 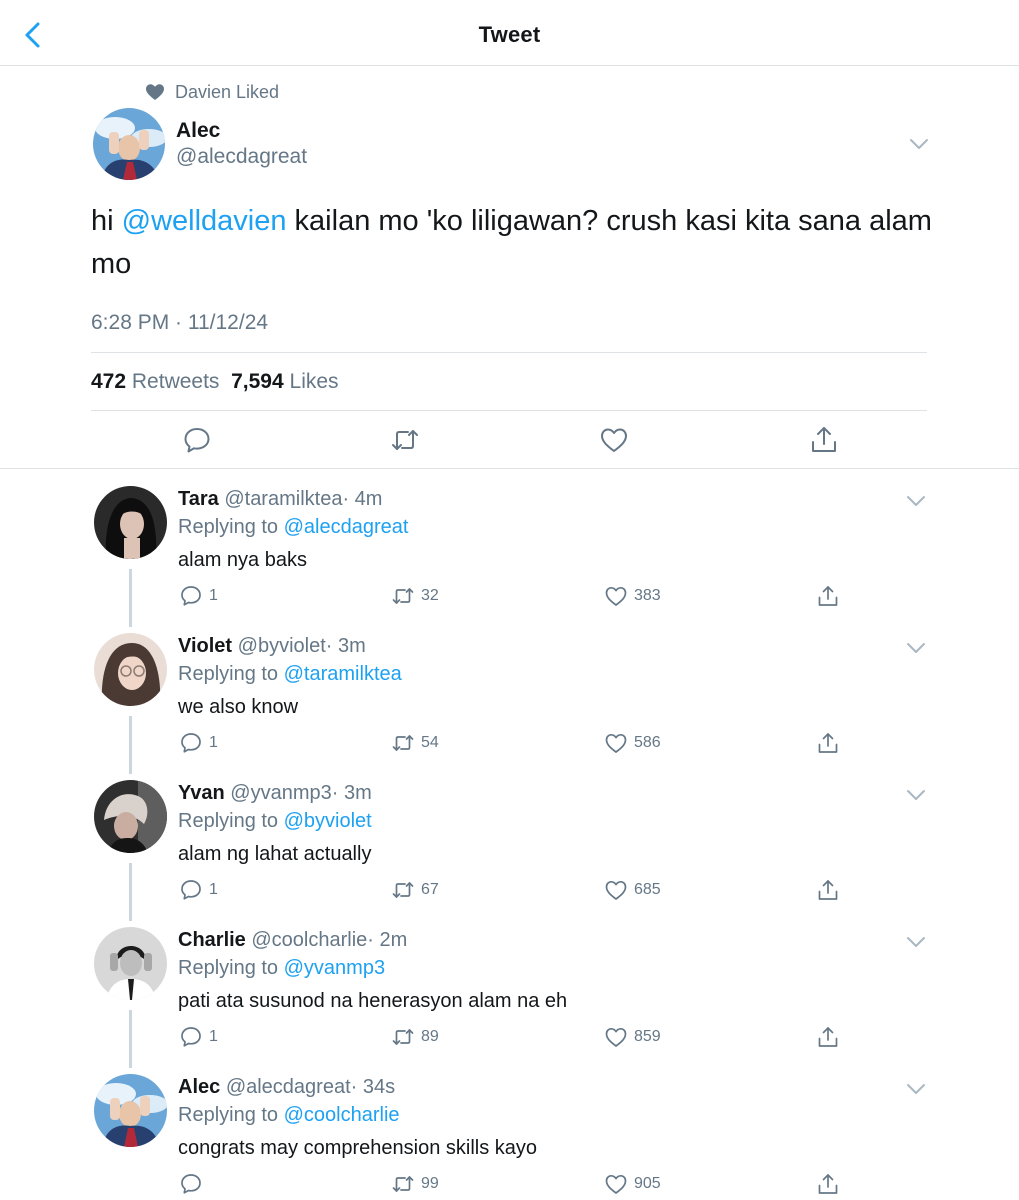 I want to click on reply-retweet-count: 54, so click(x=430, y=742).